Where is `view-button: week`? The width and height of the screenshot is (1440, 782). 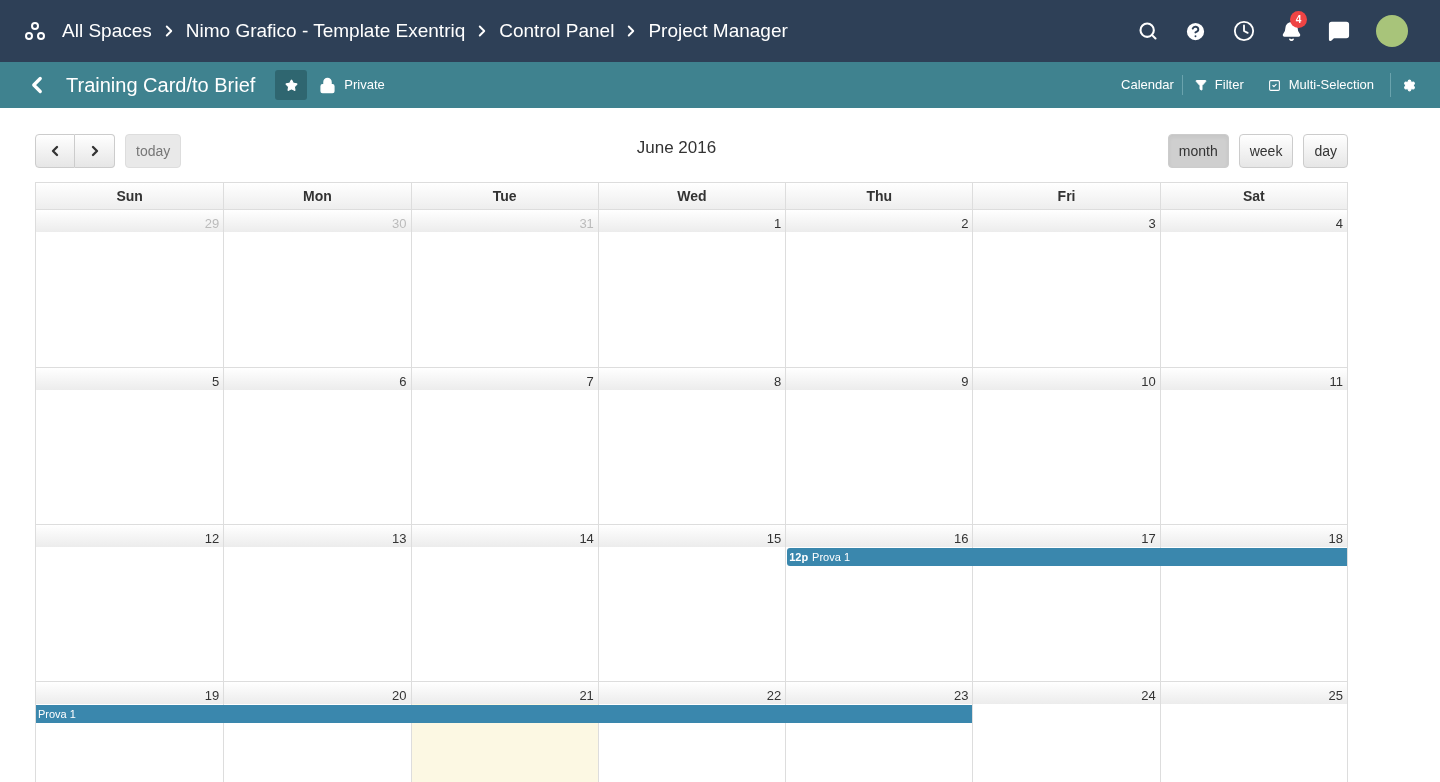
view-button: week is located at coordinates (1266, 151).